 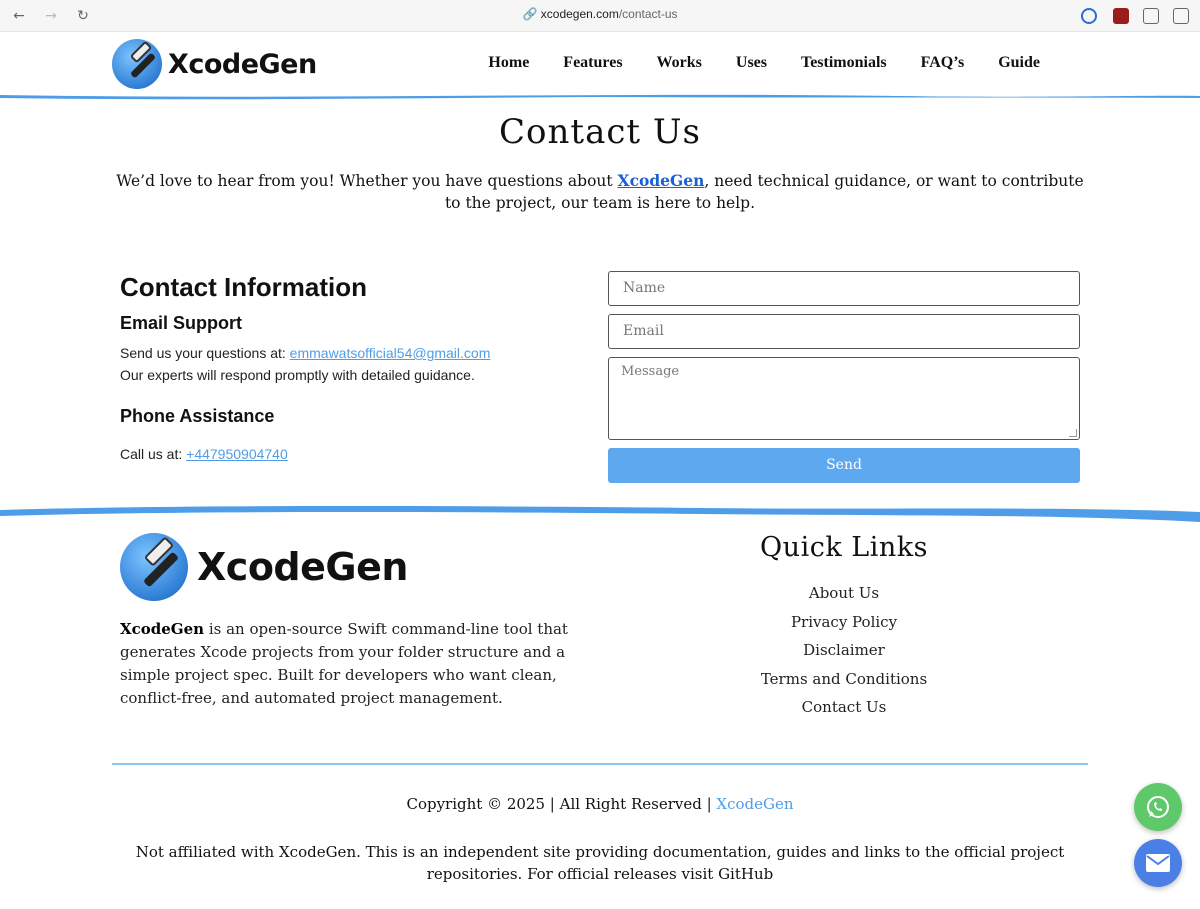 I want to click on sidebar-icon, so click(x=1181, y=16).